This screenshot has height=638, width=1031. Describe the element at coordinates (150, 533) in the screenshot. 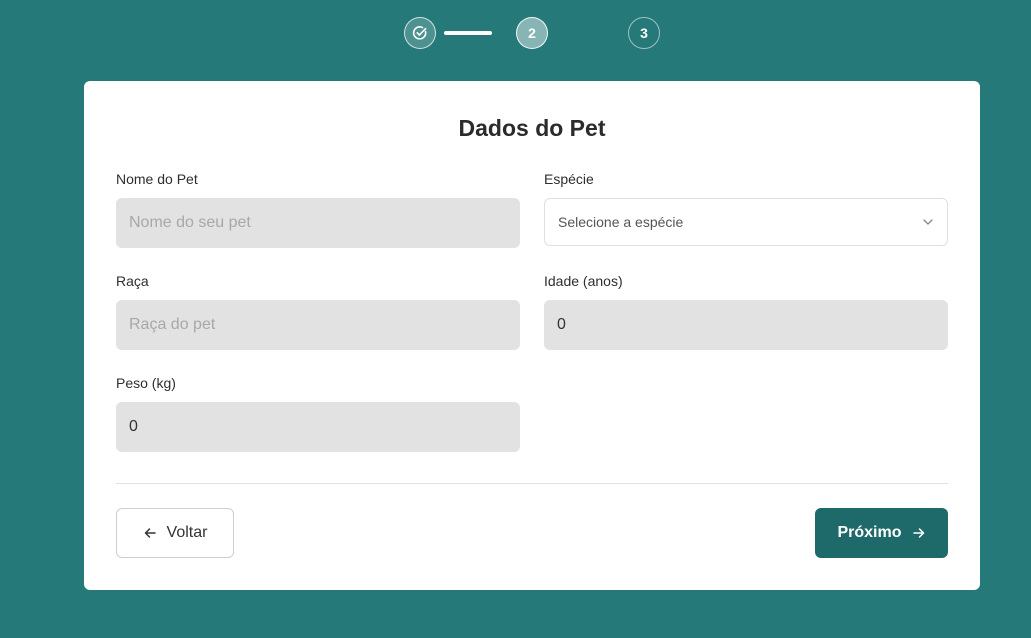

I see `arrow-left-icon` at that location.